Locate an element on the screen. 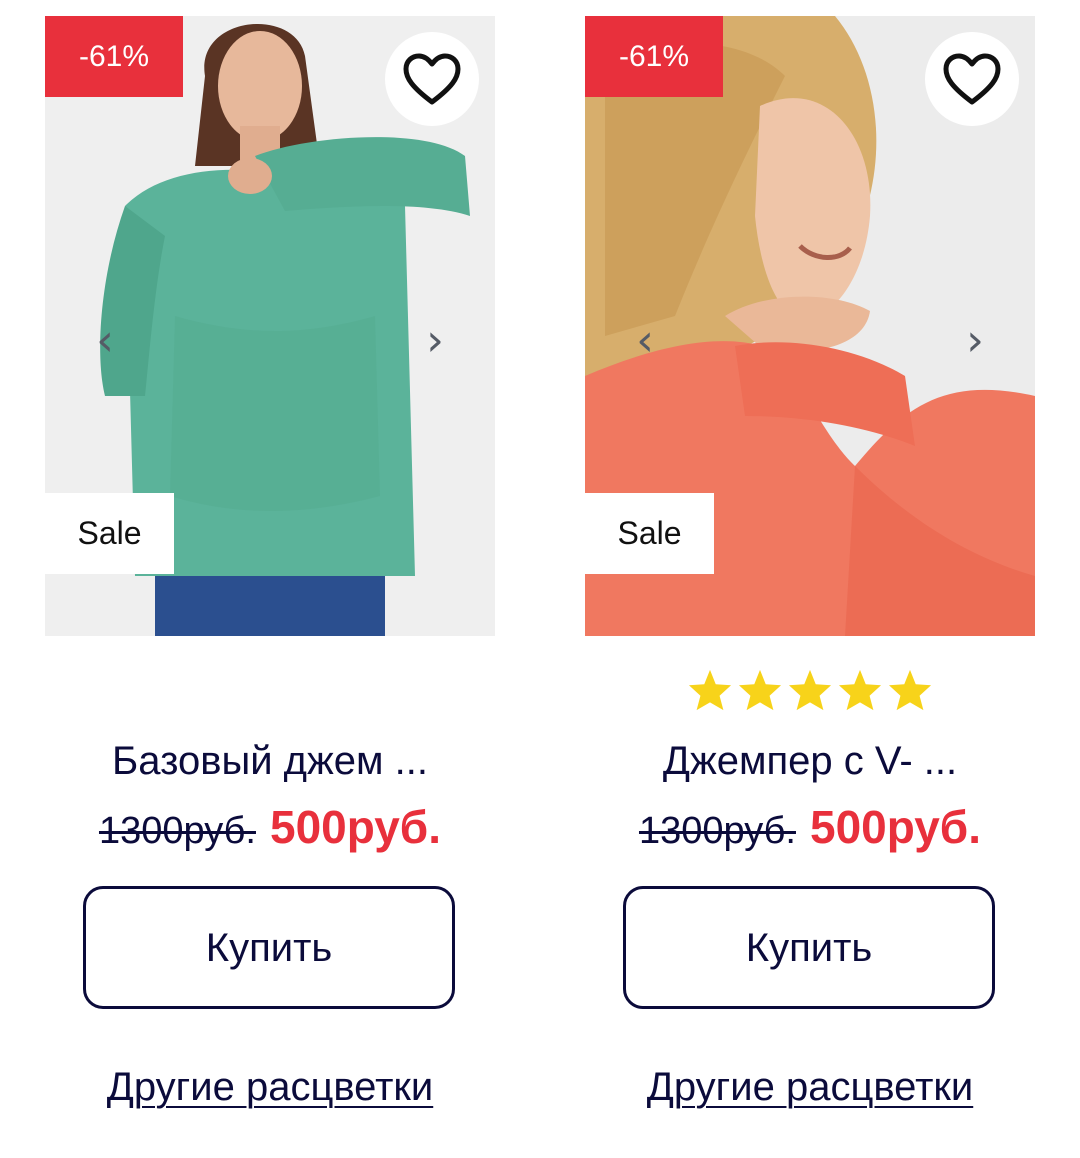 The width and height of the screenshot is (1080, 1158). rating-stars is located at coordinates (810, 693).